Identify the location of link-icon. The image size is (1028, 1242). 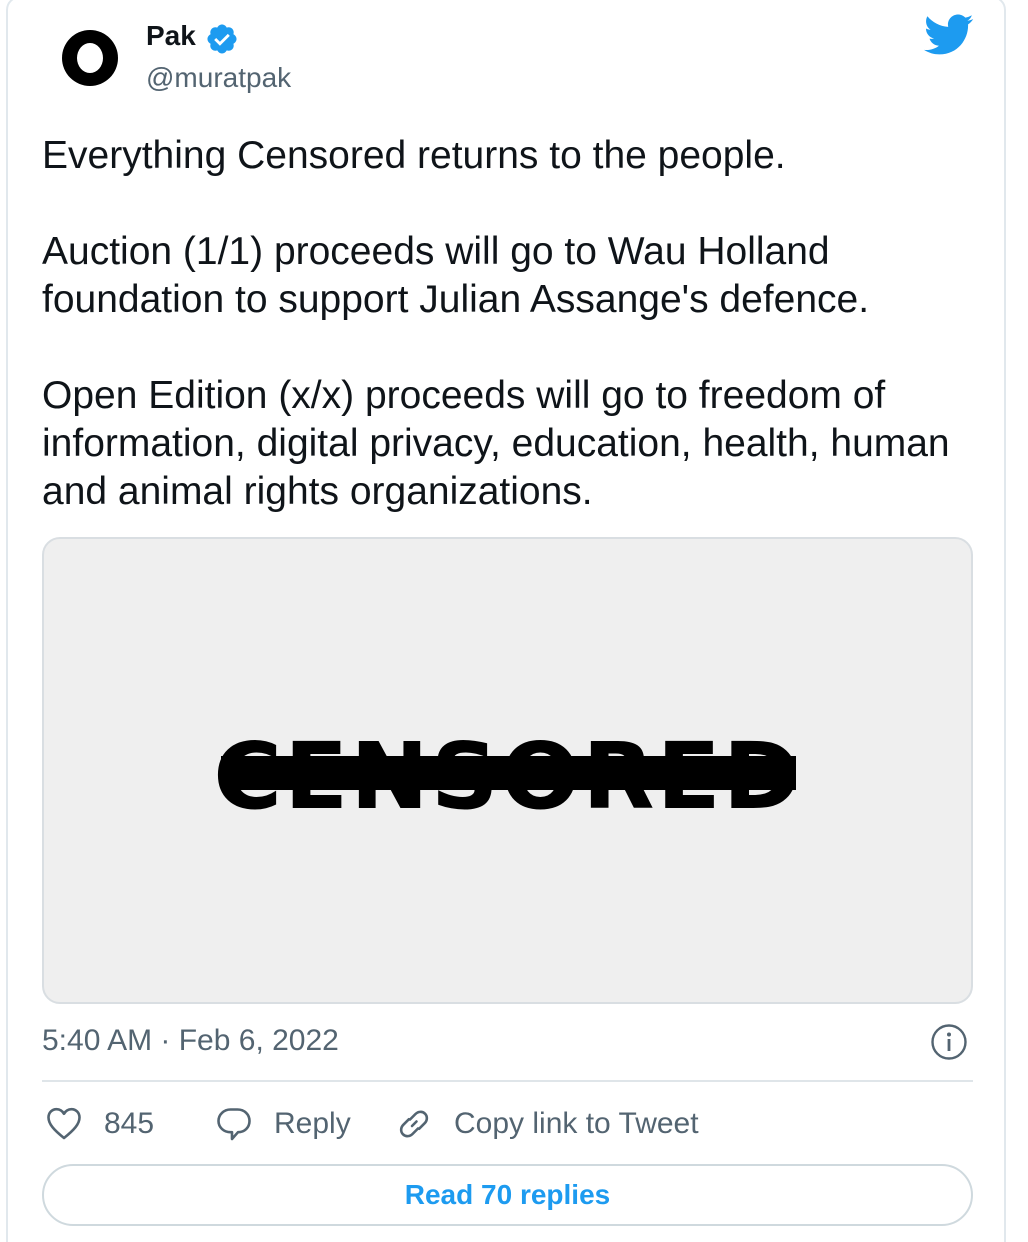
(414, 1124).